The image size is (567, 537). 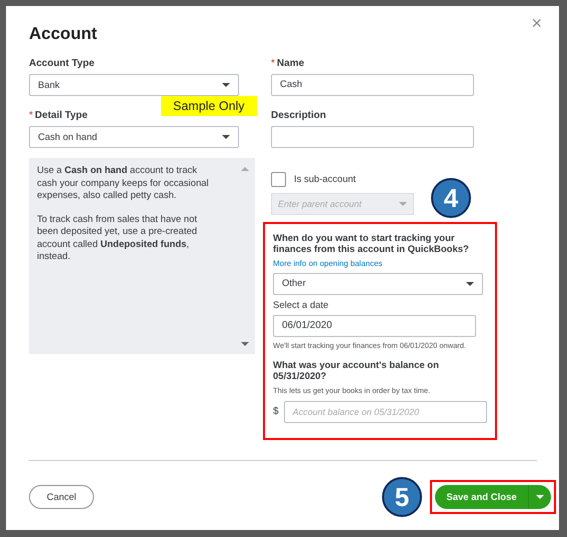 What do you see at coordinates (536, 23) in the screenshot?
I see `close-button: ×` at bounding box center [536, 23].